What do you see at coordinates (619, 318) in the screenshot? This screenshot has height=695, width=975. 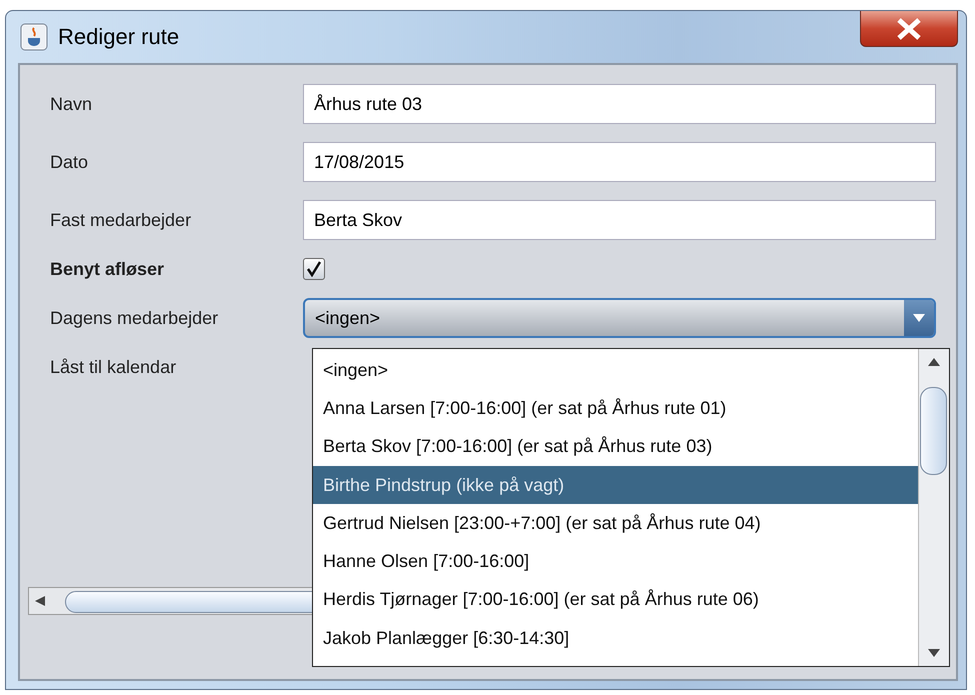 I see `dropdown-field: <ingen>` at bounding box center [619, 318].